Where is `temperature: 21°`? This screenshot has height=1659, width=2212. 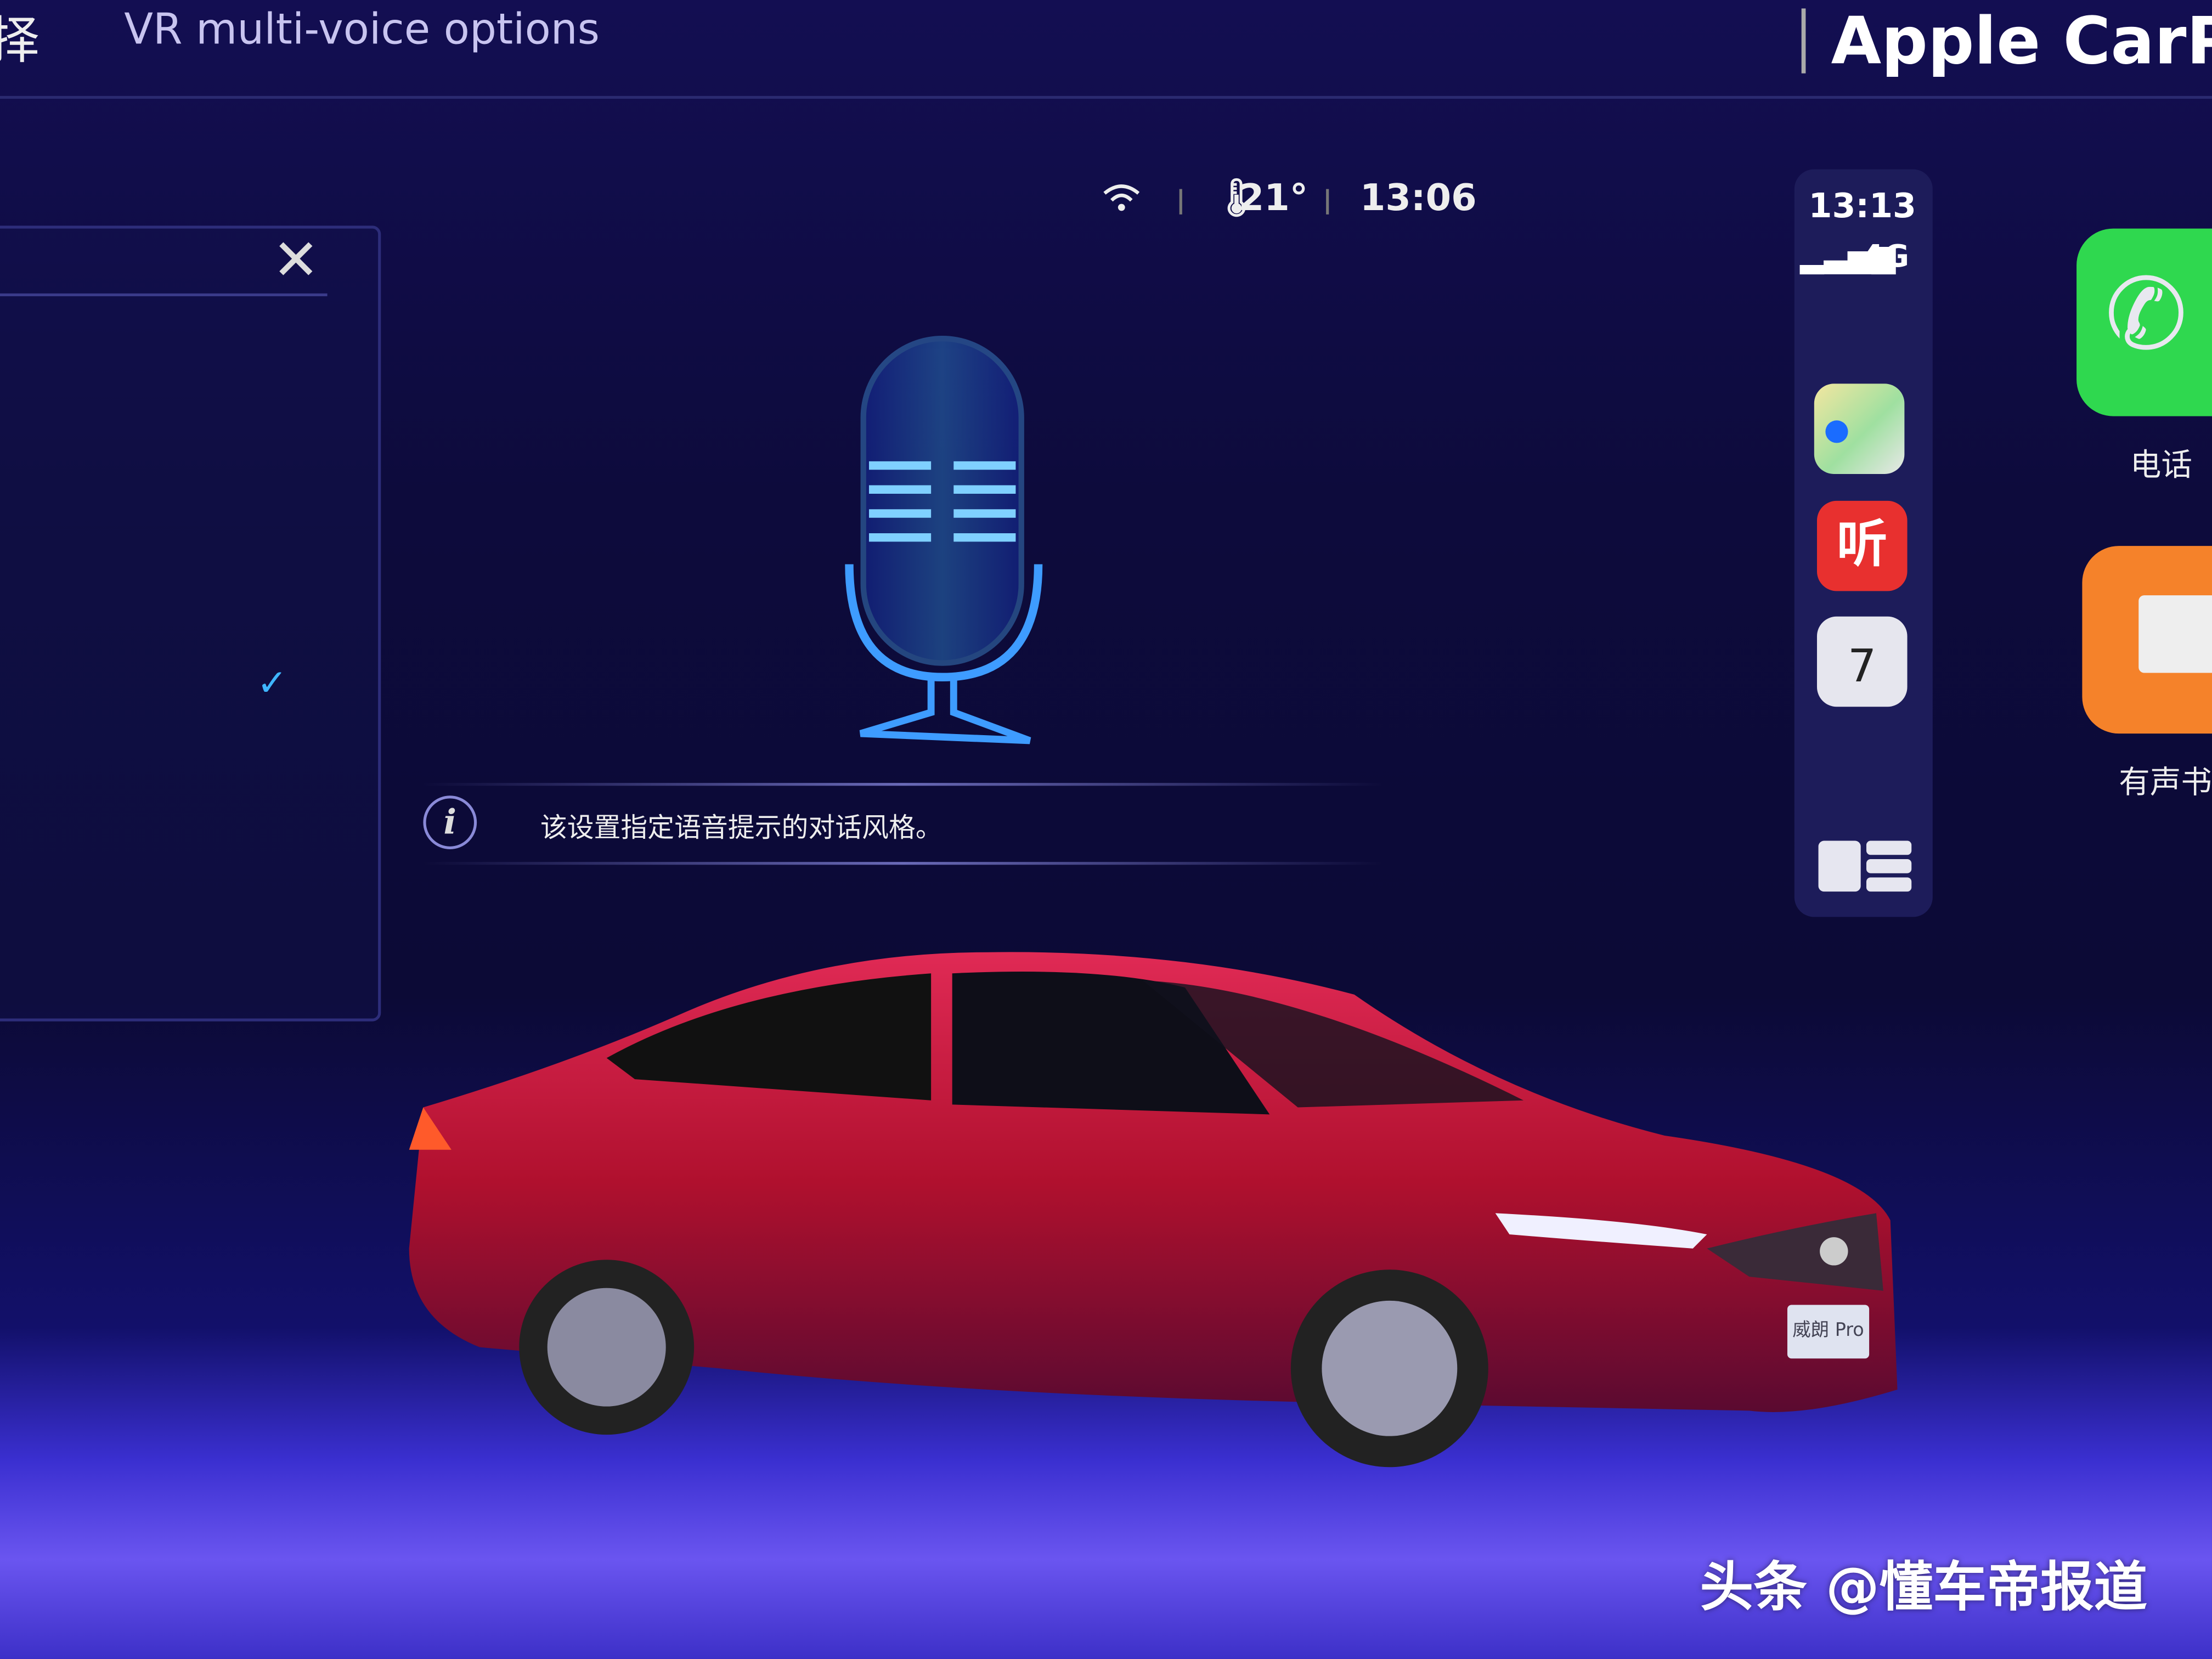 temperature: 21° is located at coordinates (1273, 199).